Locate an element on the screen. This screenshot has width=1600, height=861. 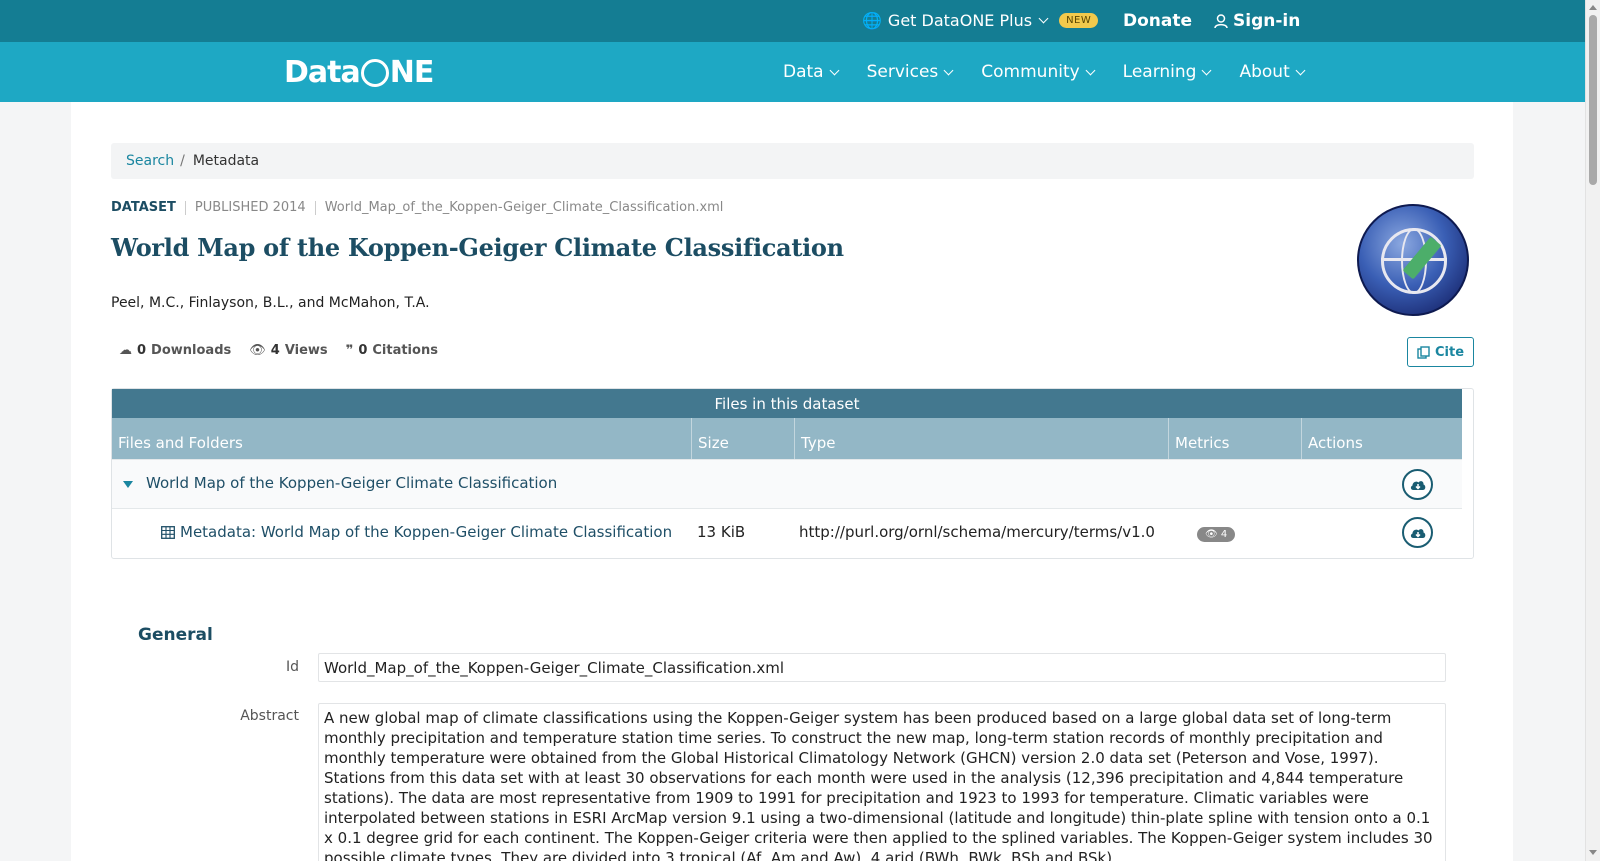
cloud-download-icon: ☁ is located at coordinates (125, 350).